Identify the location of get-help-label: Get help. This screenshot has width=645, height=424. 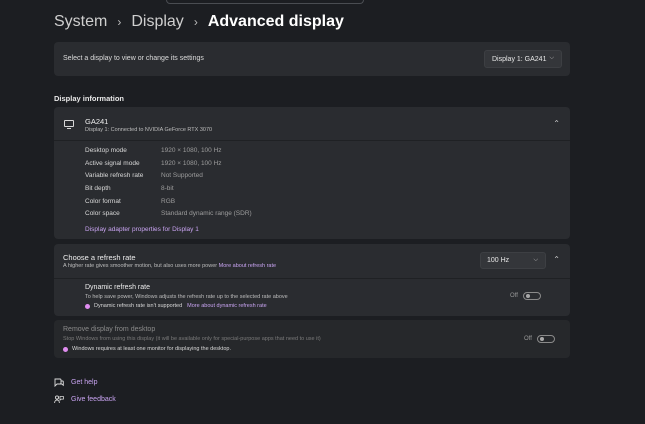
(84, 382).